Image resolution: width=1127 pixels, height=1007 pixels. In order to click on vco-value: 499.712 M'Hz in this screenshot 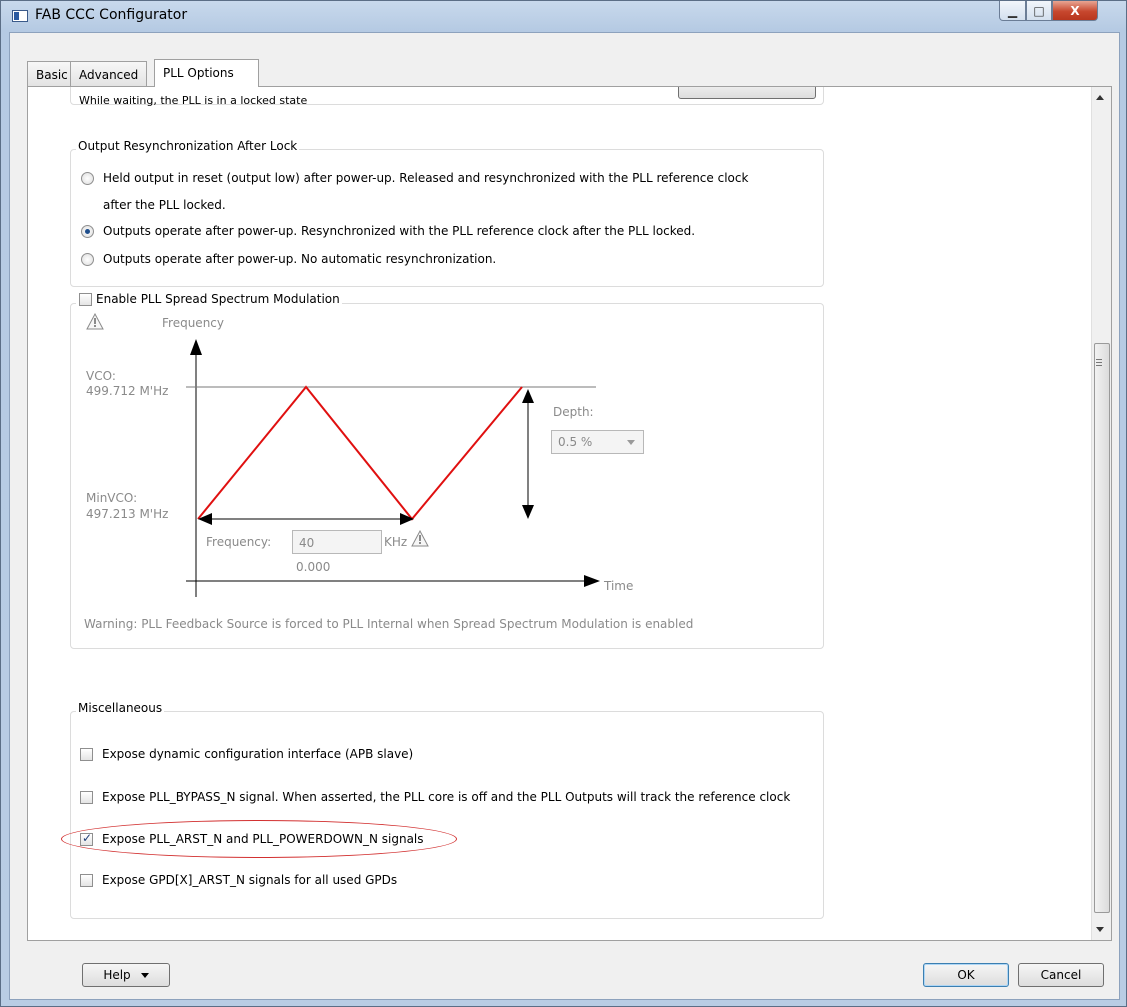, I will do `click(127, 391)`.